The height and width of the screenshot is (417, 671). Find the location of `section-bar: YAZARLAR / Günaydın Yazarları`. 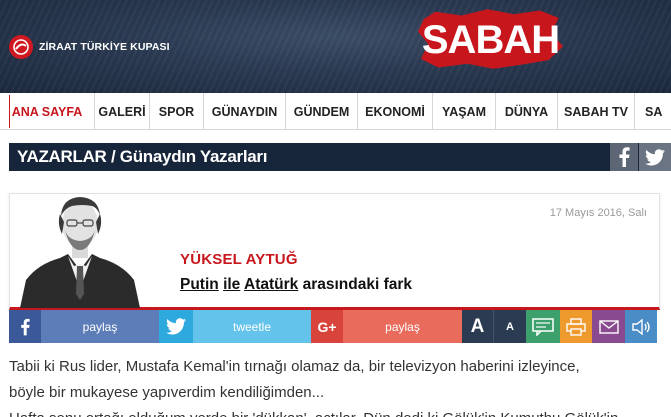

section-bar: YAZARLAR / Günaydın Yazarları is located at coordinates (340, 157).